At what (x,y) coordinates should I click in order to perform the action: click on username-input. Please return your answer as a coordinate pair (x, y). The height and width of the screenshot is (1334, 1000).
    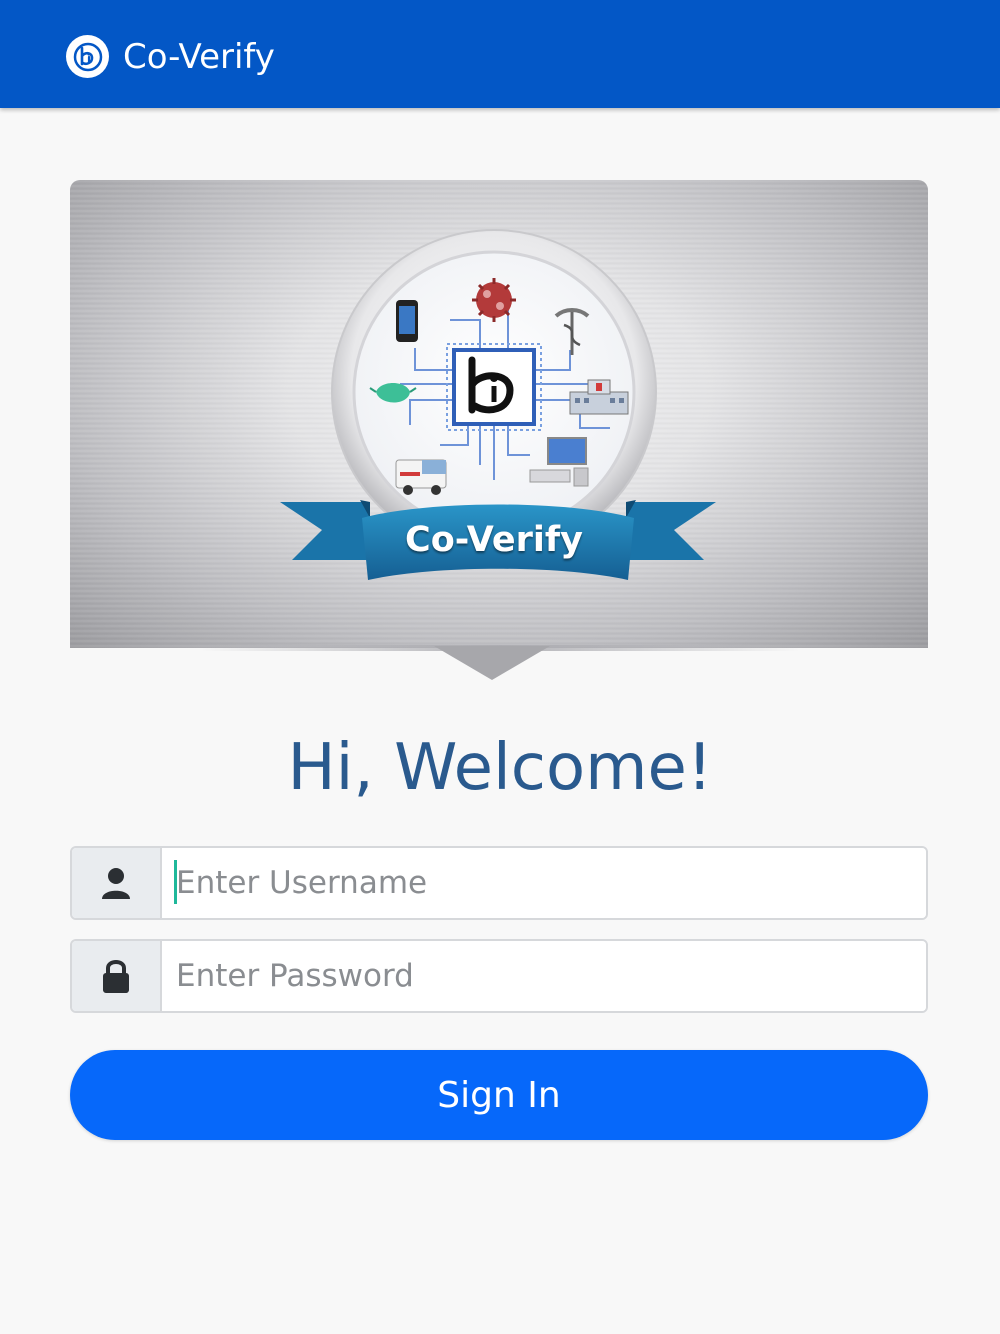
    Looking at the image, I should click on (544, 883).